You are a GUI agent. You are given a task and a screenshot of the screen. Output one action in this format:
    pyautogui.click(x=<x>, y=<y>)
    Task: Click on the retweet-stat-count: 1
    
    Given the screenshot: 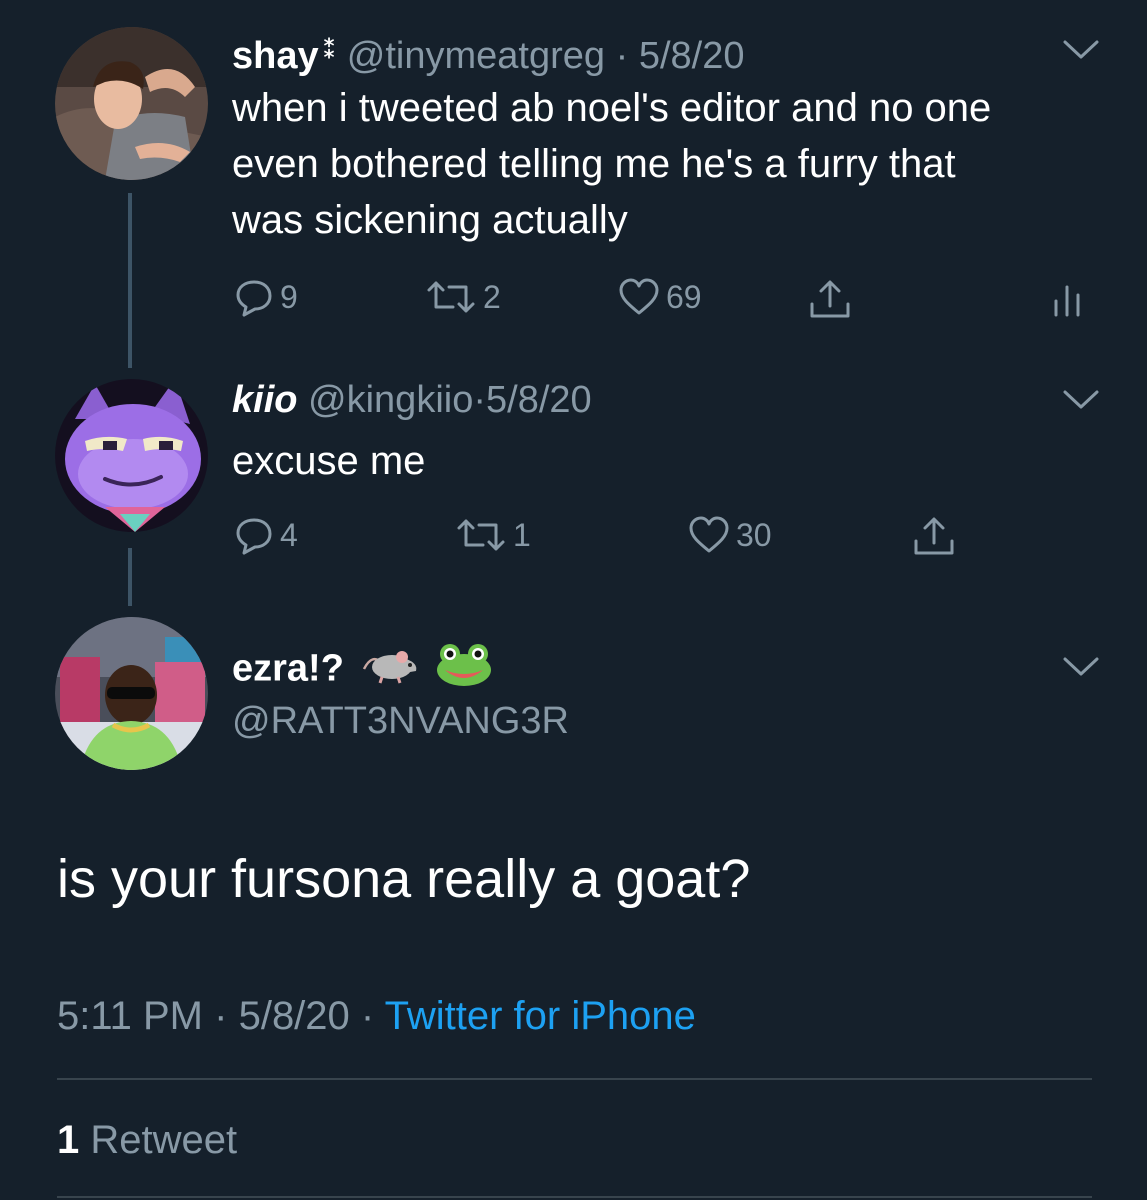 What is the action you would take?
    pyautogui.click(x=68, y=1140)
    